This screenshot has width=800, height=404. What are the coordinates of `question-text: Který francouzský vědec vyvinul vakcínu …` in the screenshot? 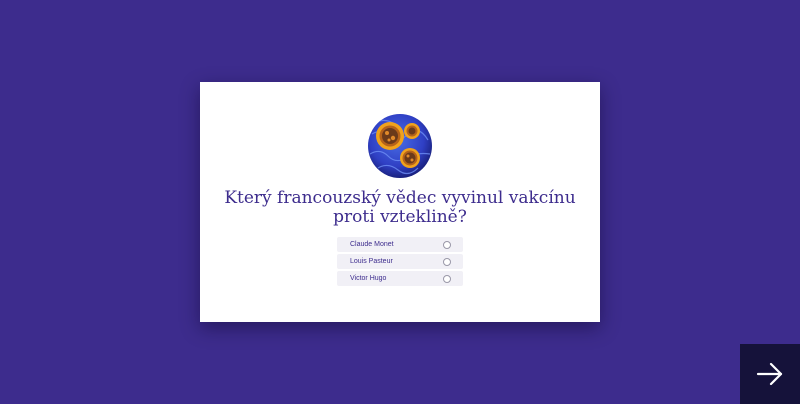 It's located at (400, 207).